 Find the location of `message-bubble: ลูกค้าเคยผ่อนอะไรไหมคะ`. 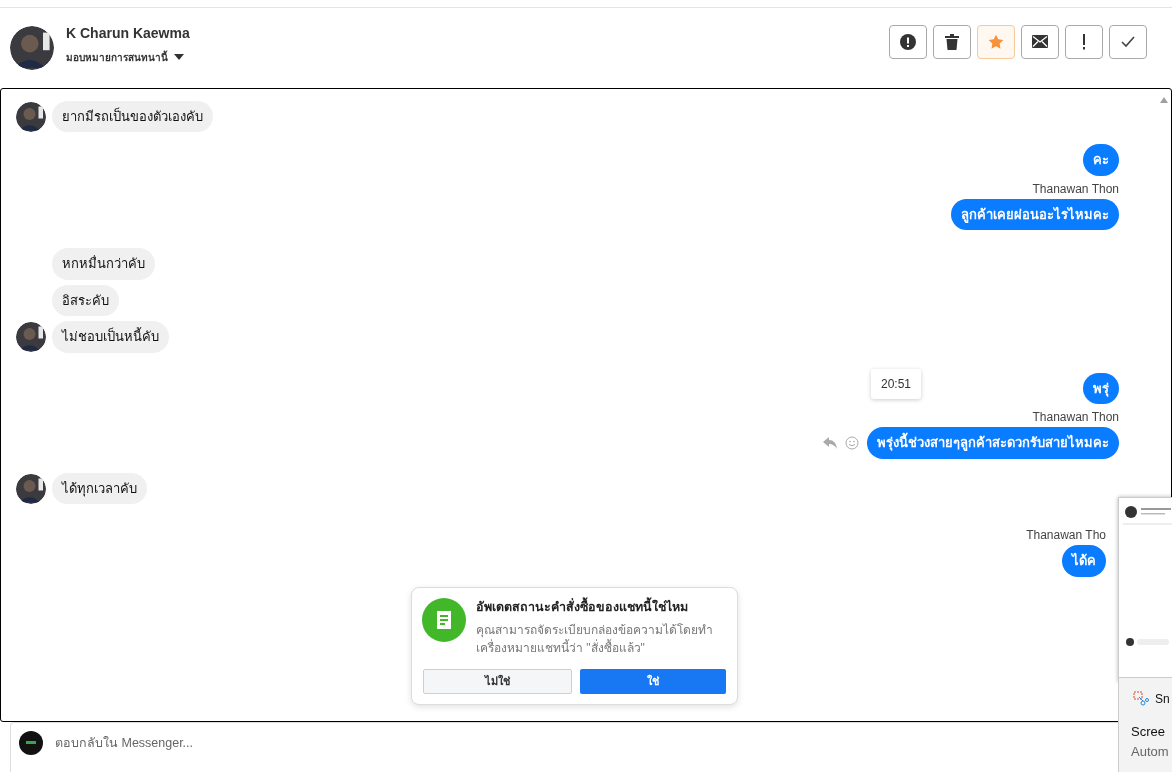

message-bubble: ลูกค้าเคยผ่อนอะไรไหมคะ is located at coordinates (1035, 214).